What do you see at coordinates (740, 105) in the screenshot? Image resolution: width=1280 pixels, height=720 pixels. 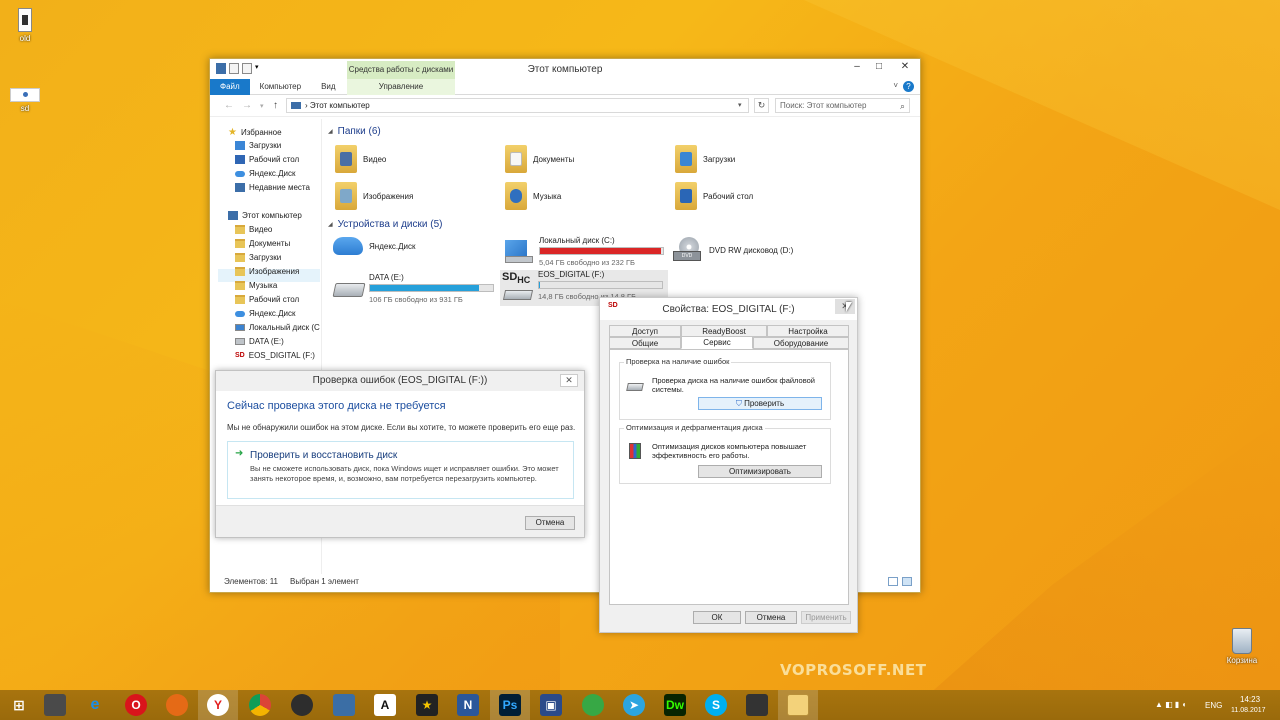 I see `address-dropdown-icon: ▾` at bounding box center [740, 105].